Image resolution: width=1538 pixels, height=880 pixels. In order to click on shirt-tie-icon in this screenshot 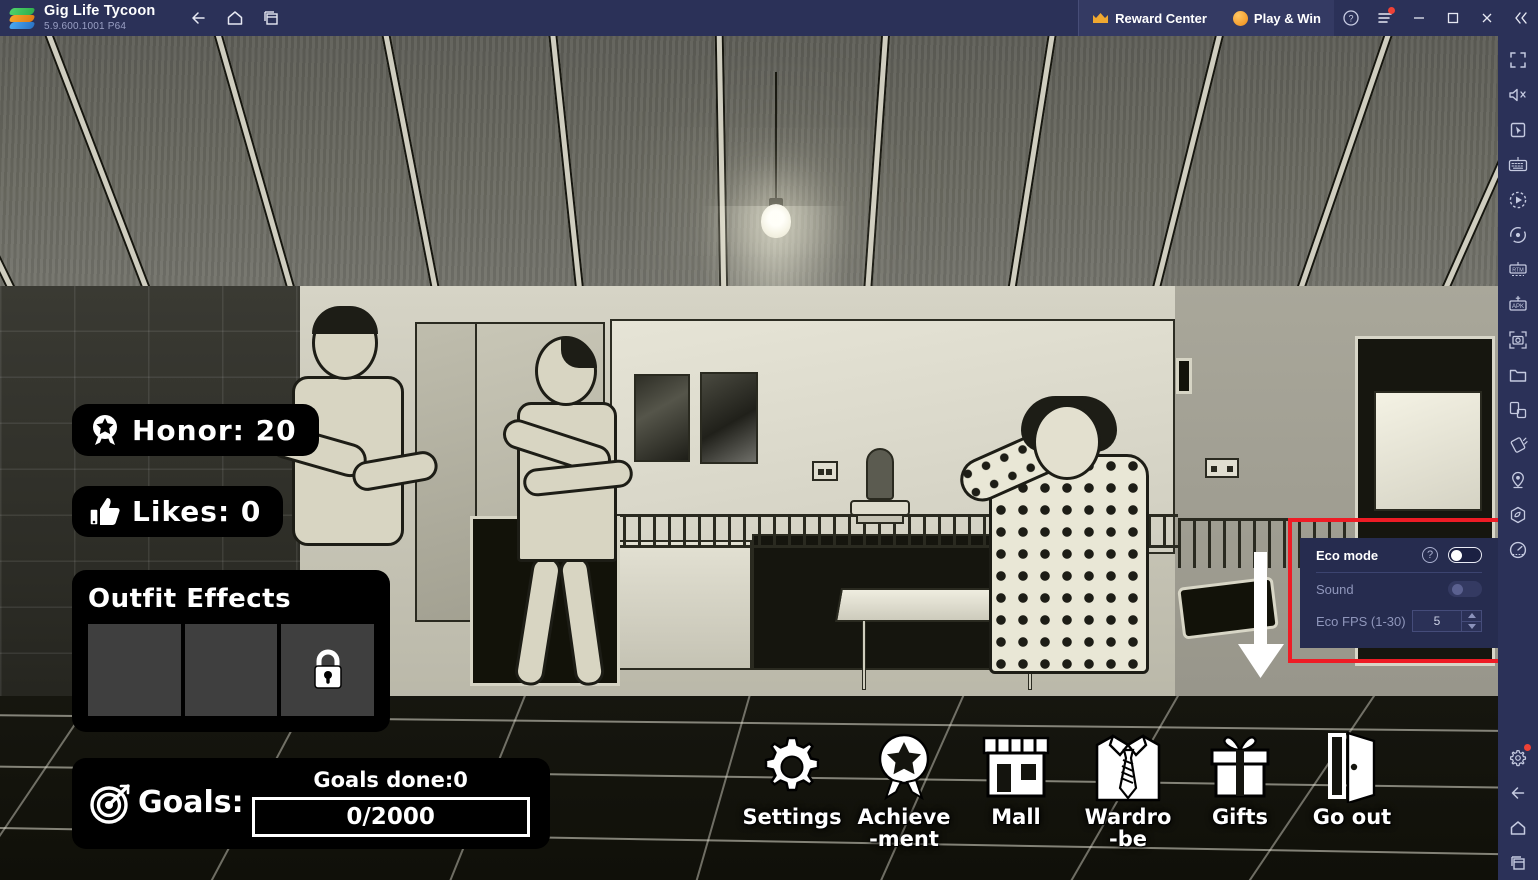, I will do `click(1128, 768)`.